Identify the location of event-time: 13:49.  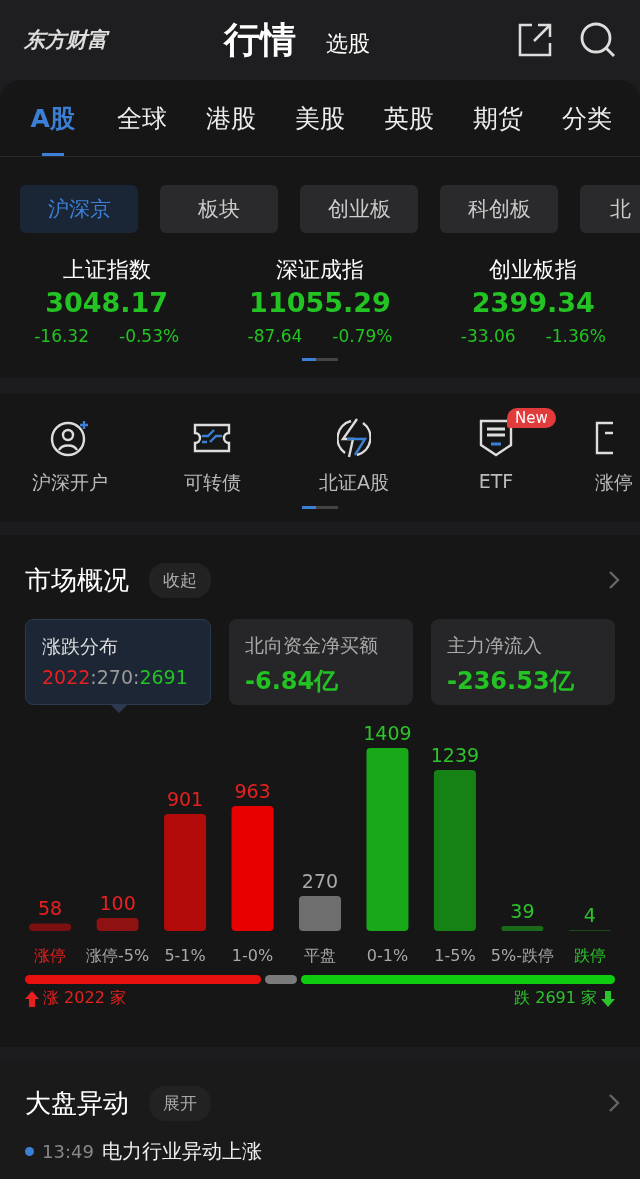
(68, 1151).